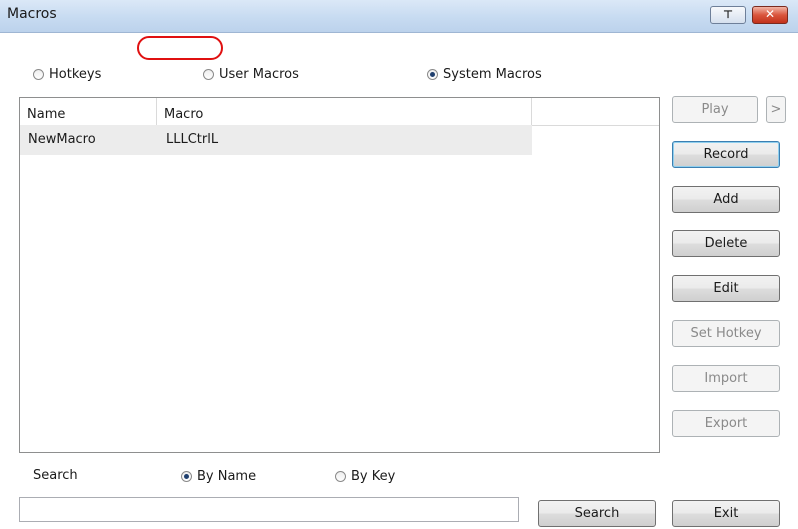 The width and height of the screenshot is (798, 529). I want to click on radio-hotkeys: Hotkeys, so click(67, 74).